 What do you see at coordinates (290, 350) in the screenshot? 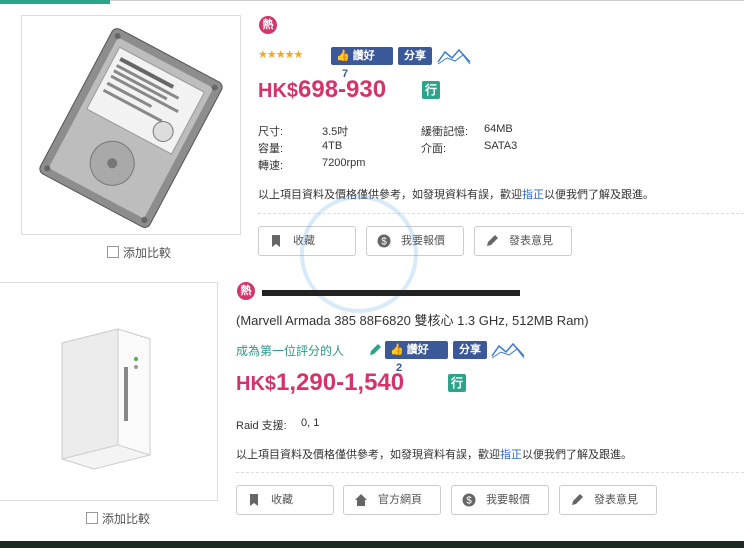
I see `rate-first-link: 成為第一位評分的人` at bounding box center [290, 350].